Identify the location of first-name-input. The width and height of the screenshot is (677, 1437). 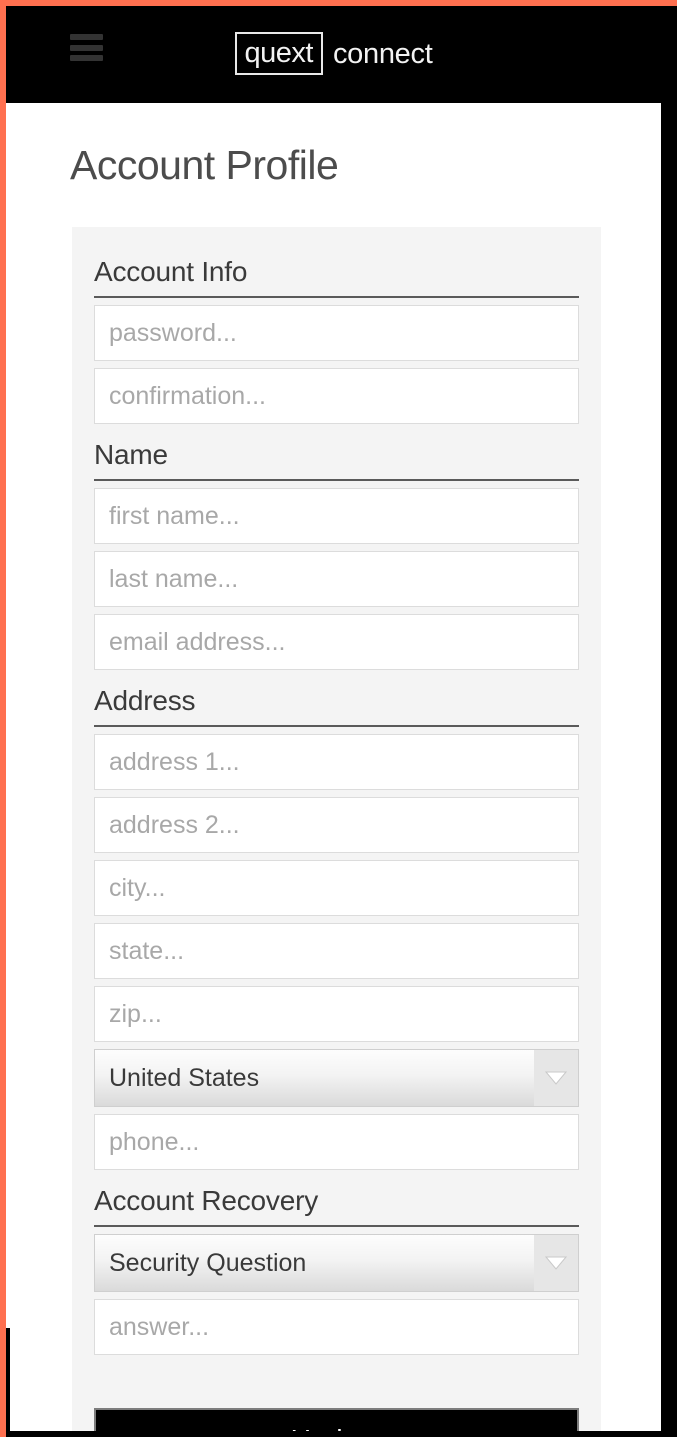
(336, 516).